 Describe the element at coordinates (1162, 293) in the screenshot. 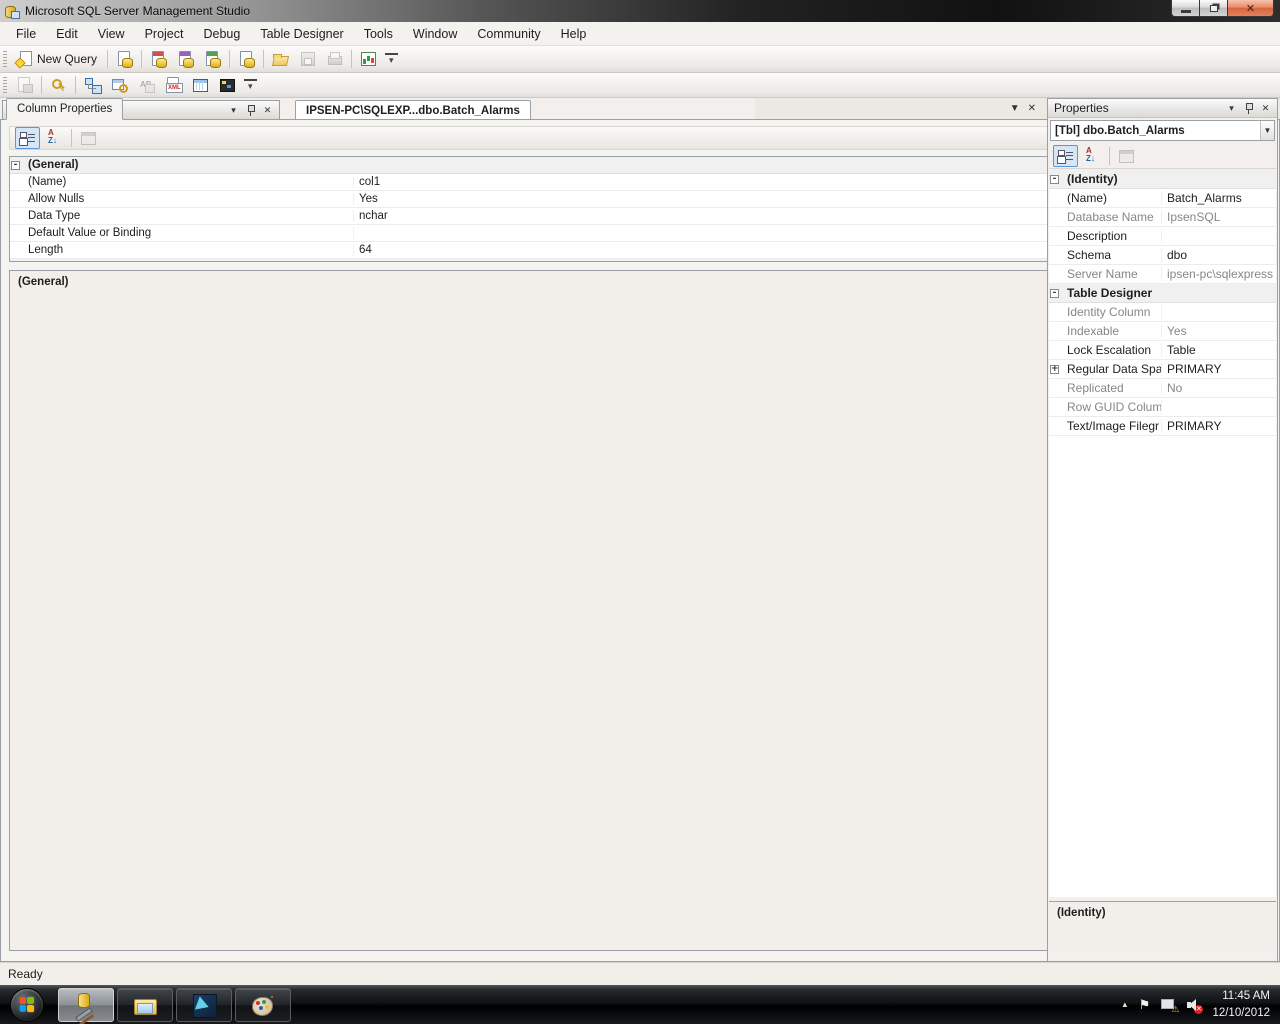

I see `property-category-table-designer: -Table Designer` at that location.